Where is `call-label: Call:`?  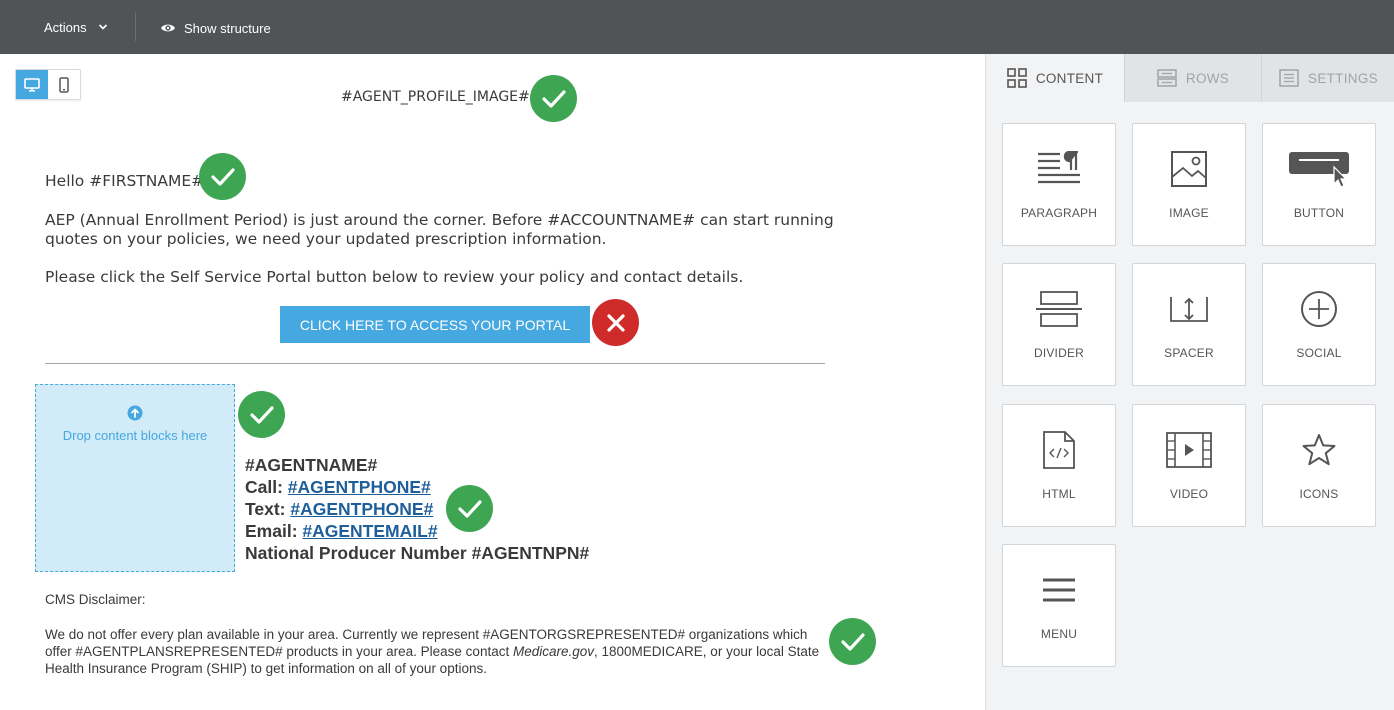
call-label: Call: is located at coordinates (266, 487).